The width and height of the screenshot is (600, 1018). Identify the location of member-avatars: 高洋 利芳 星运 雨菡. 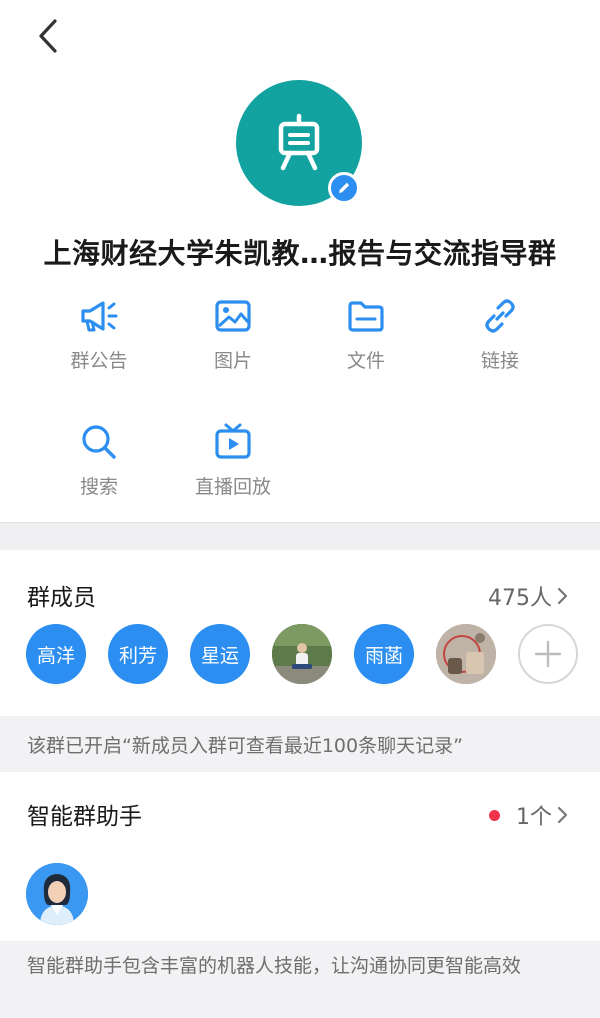
(302, 654).